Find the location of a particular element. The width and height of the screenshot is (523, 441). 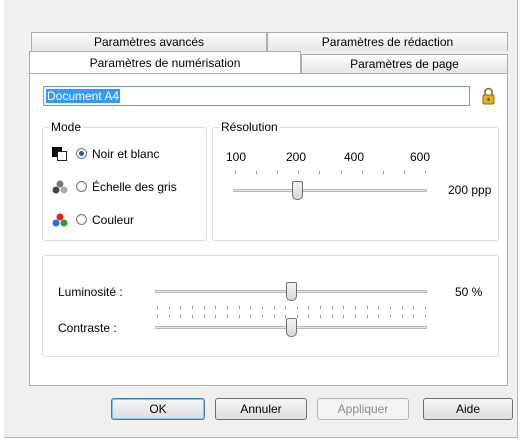

black-white-icon is located at coordinates (60, 155).